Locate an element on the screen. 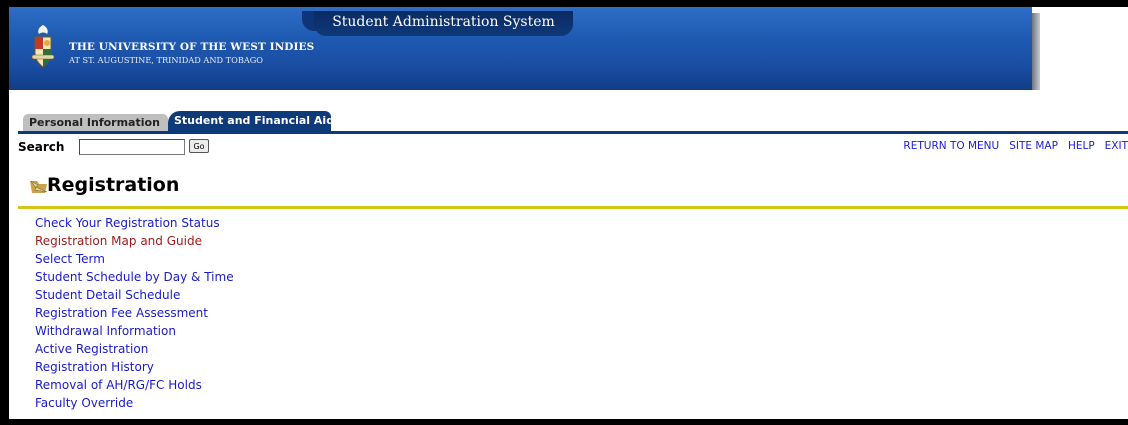 This screenshot has width=1128, height=425. tab-student-and-financial-aid: Student and Financial Aid is located at coordinates (251, 121).